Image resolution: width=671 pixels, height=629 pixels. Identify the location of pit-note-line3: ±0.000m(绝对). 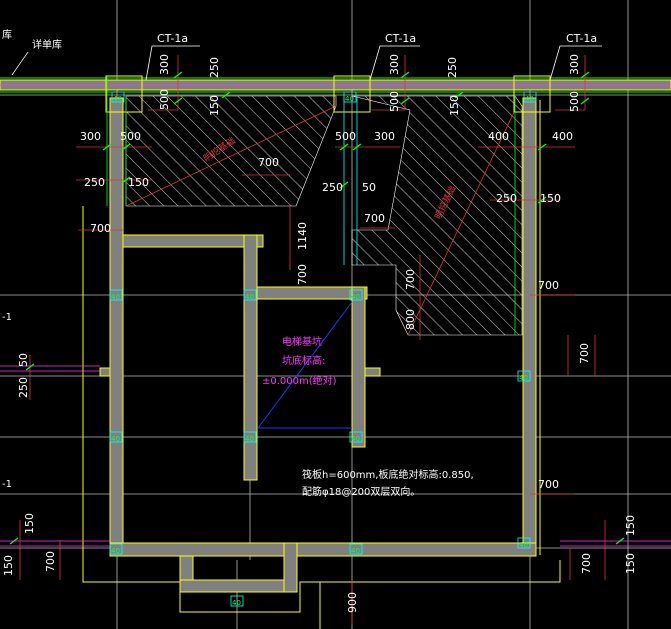
(299, 380).